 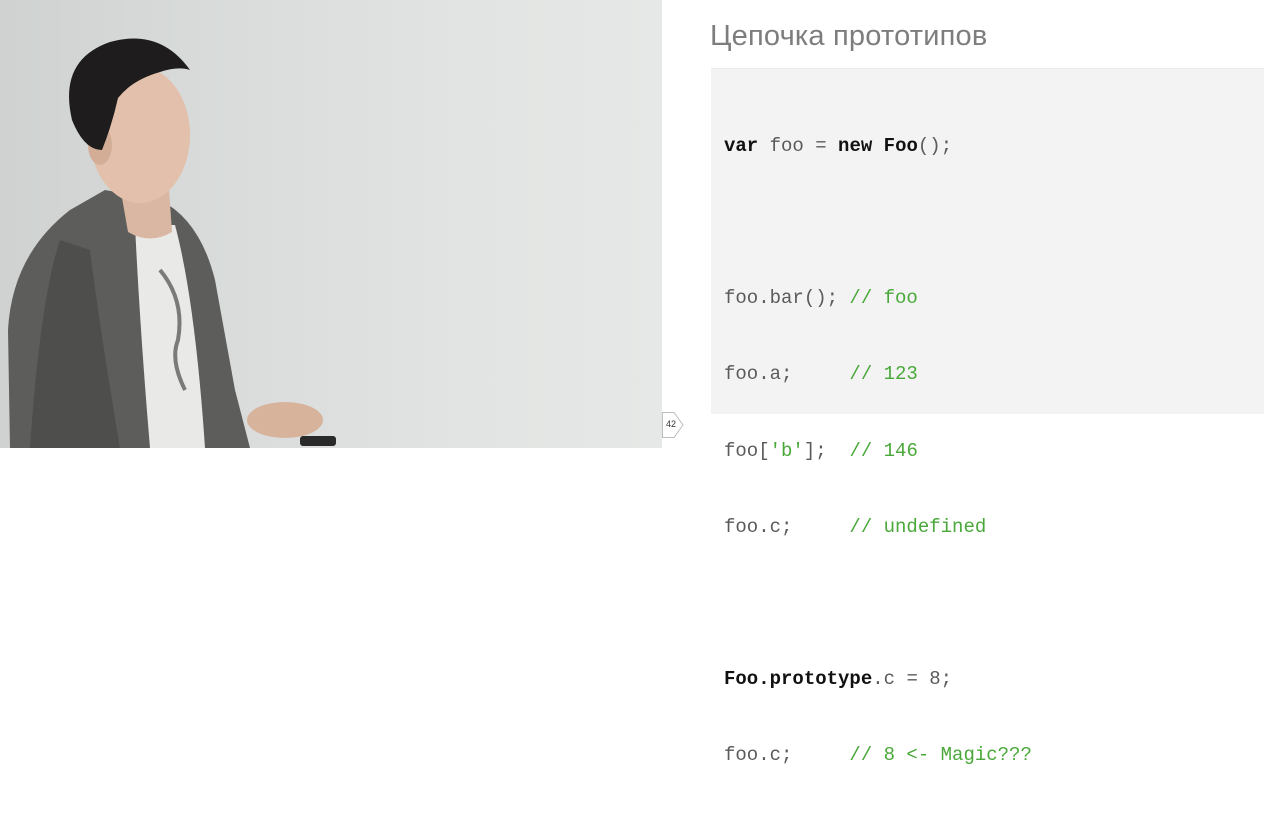 I want to click on code-line-9: foo.c; // 8 <- Magic???, so click(x=878, y=755).